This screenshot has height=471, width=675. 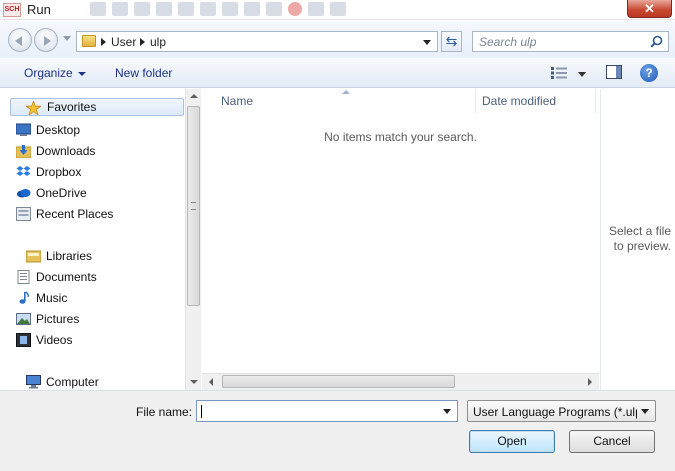 I want to click on scroll-right-icon, so click(x=590, y=382).